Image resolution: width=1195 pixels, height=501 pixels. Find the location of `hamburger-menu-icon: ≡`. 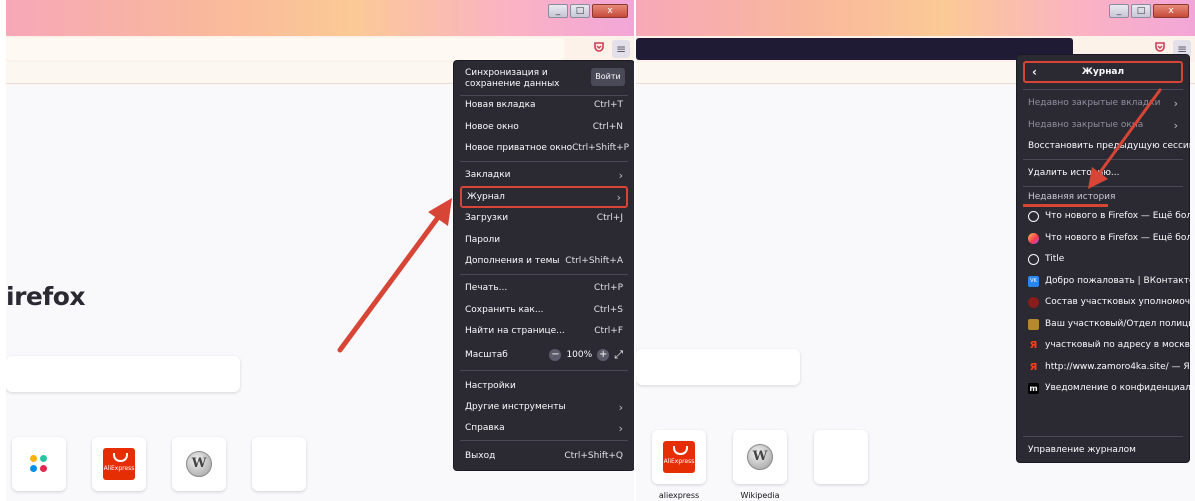

hamburger-menu-icon: ≡ is located at coordinates (621, 49).